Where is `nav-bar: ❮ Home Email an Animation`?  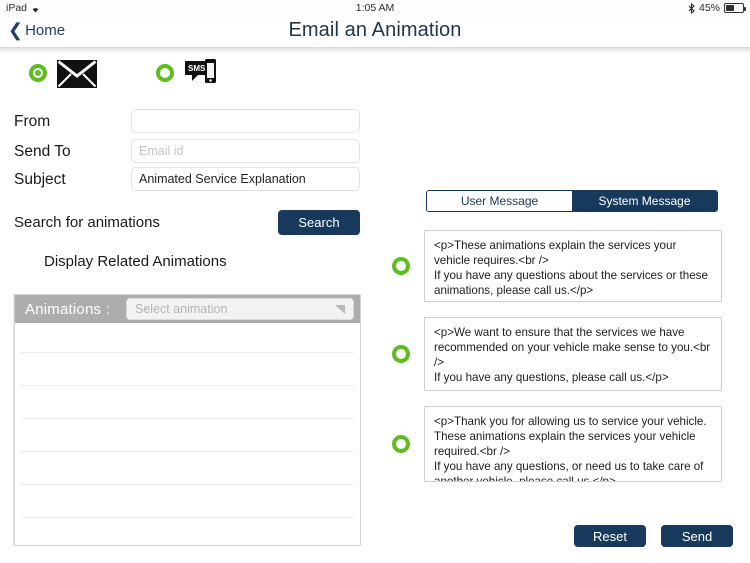
nav-bar: ❮ Home Email an Animation is located at coordinates (375, 32).